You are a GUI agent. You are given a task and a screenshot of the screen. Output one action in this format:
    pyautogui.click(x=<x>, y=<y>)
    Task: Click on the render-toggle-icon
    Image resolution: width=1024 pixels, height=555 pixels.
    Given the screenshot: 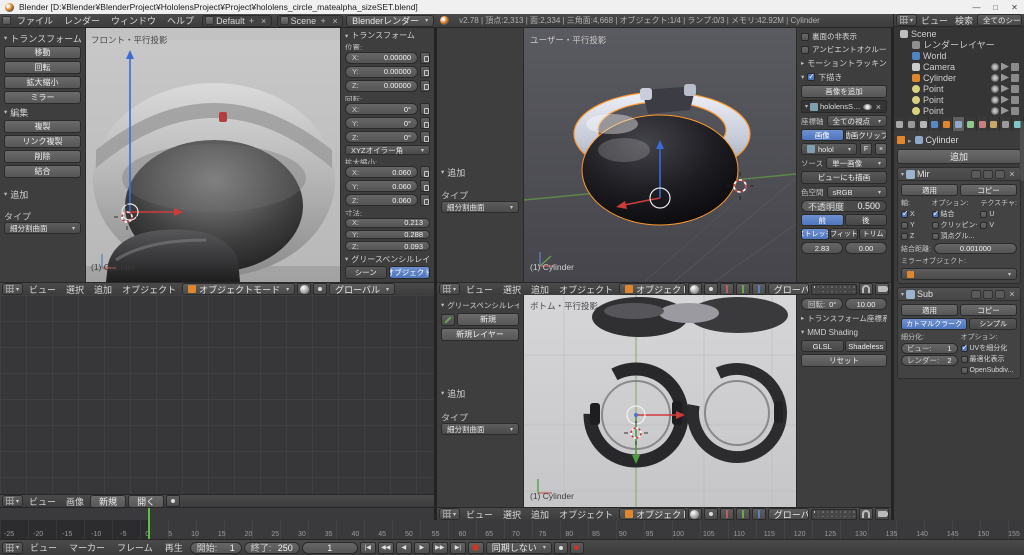 What is the action you would take?
    pyautogui.click(x=976, y=294)
    